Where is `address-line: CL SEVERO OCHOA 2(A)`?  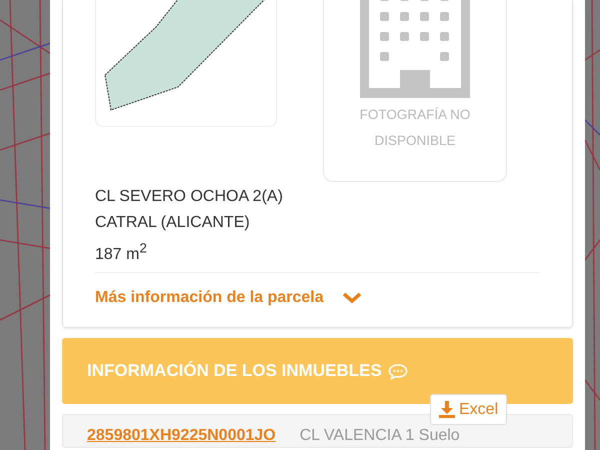
address-line: CL SEVERO OCHOA 2(A) is located at coordinates (189, 197).